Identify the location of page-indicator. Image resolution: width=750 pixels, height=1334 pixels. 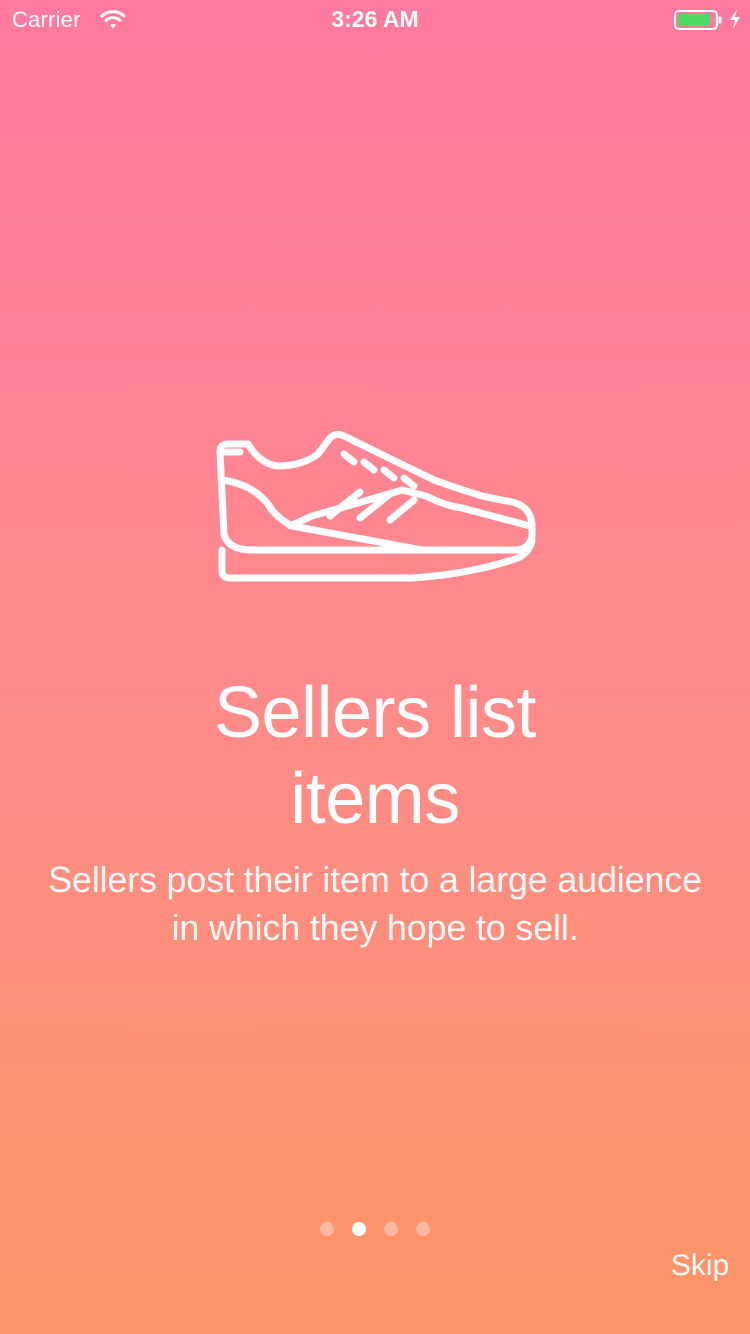
(375, 1230).